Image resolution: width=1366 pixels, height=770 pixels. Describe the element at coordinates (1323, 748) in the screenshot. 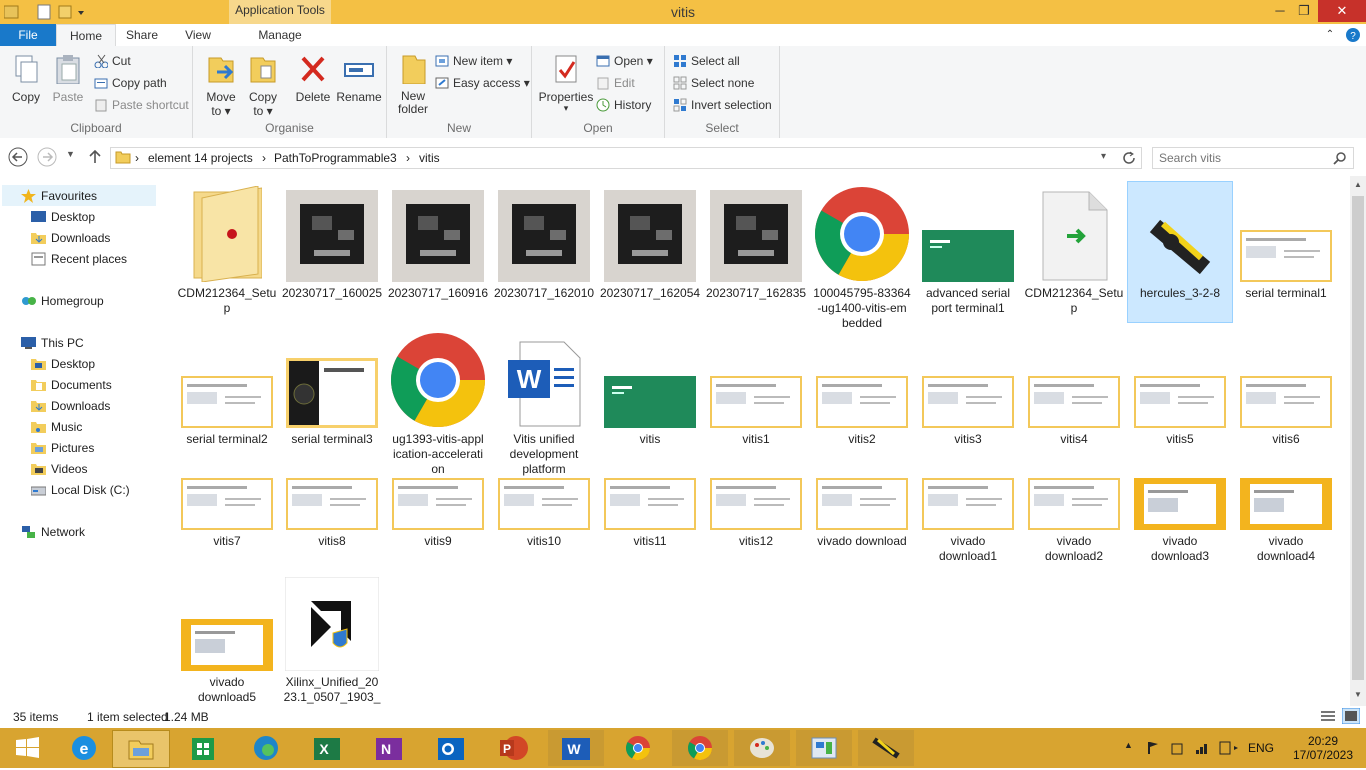

I see `clock: 20:29 17/07/2023` at that location.